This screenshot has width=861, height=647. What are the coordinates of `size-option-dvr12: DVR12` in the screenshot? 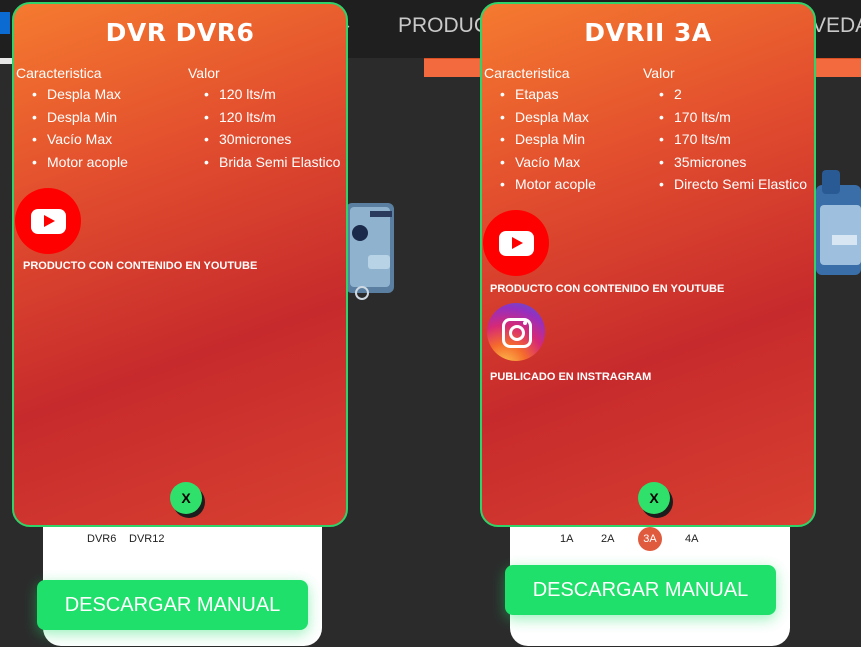 It's located at (146, 539).